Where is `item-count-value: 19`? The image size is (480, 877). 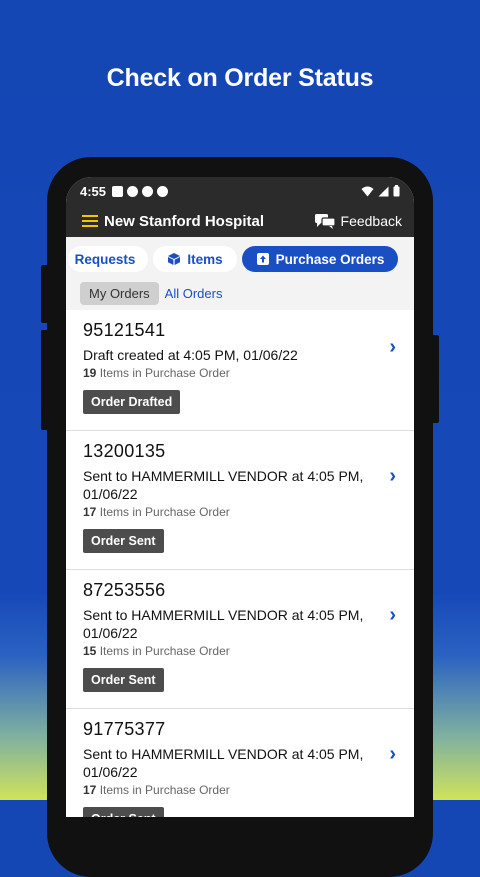 item-count-value: 19 is located at coordinates (90, 373).